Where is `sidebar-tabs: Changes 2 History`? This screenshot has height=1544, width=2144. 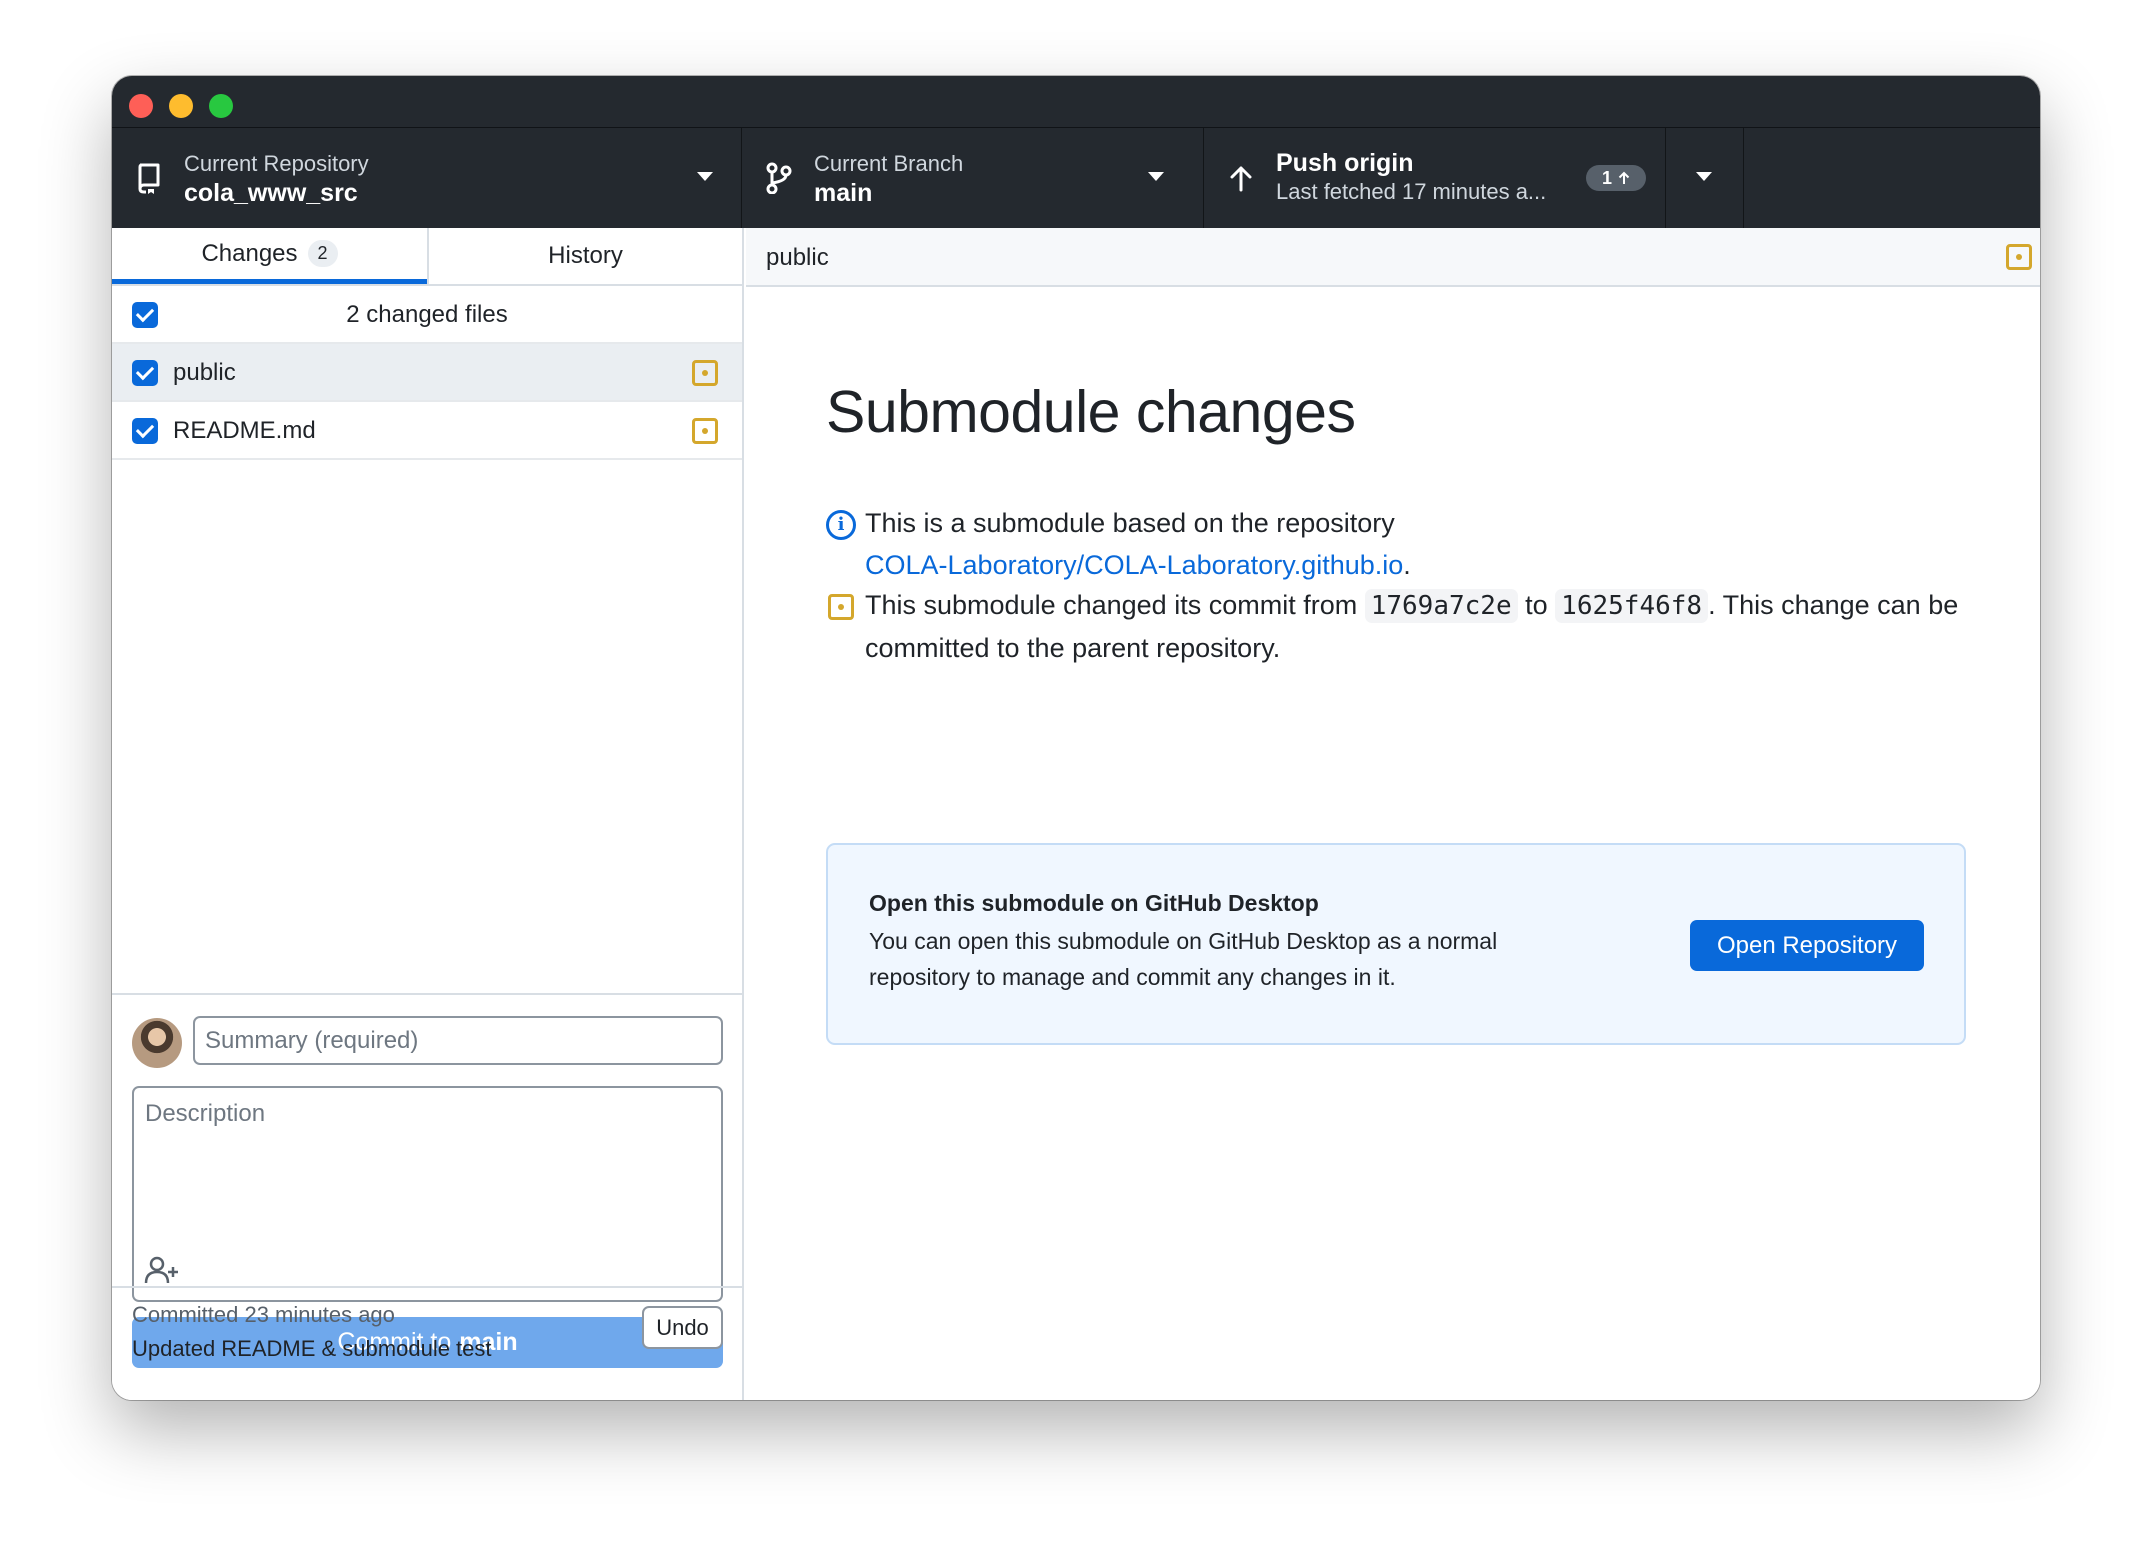 sidebar-tabs: Changes 2 History is located at coordinates (427, 257).